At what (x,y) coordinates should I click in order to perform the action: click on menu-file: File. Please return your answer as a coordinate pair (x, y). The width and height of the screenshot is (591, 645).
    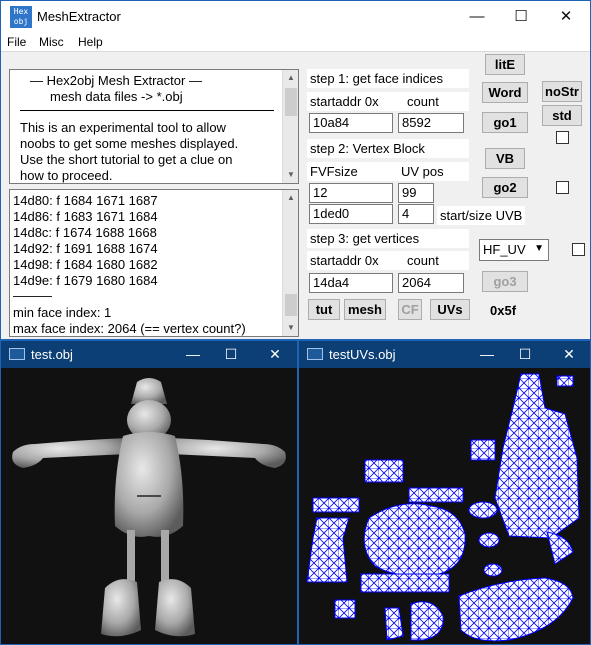
    Looking at the image, I should click on (16, 42).